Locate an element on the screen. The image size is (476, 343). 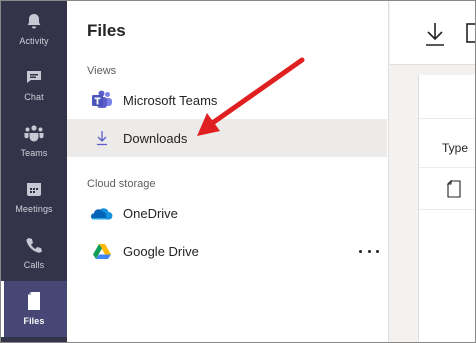
appbar-label: Calls is located at coordinates (34, 265).